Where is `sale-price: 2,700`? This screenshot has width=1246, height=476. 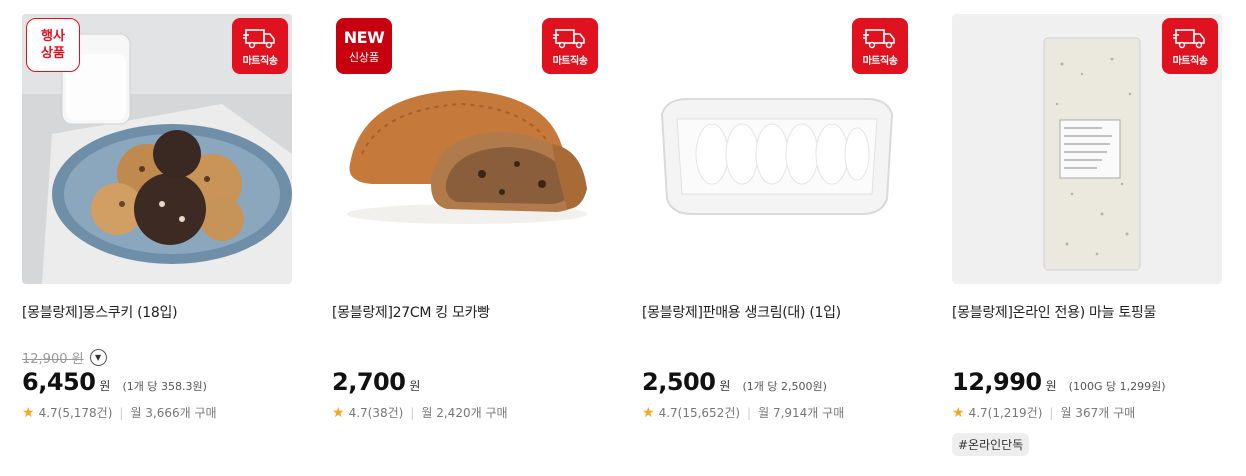
sale-price: 2,700 is located at coordinates (369, 382).